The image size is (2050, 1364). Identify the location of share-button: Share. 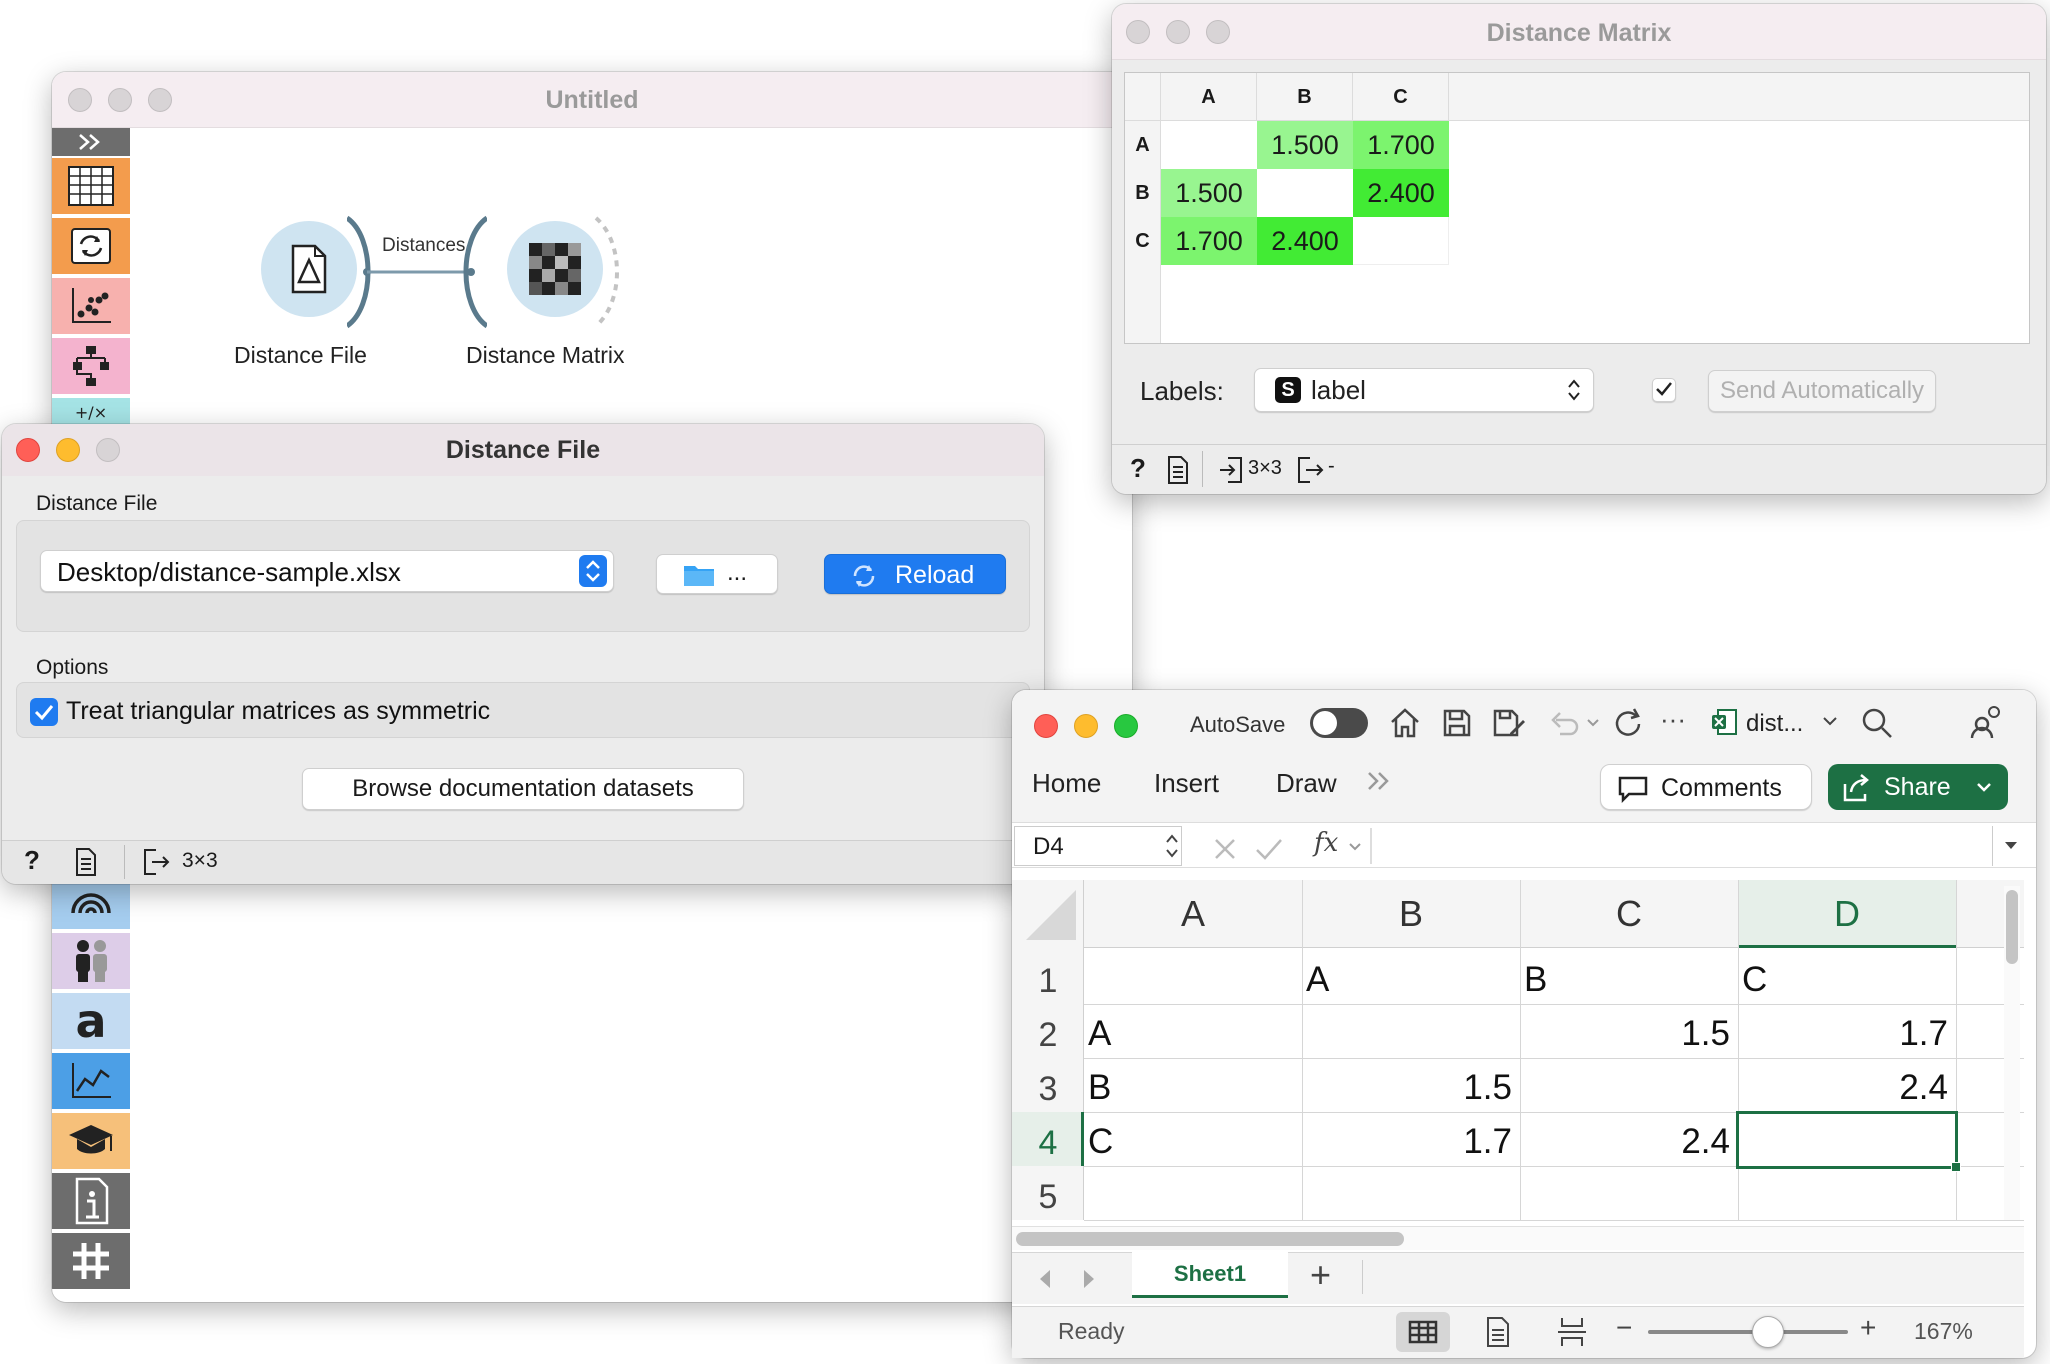
(1918, 787).